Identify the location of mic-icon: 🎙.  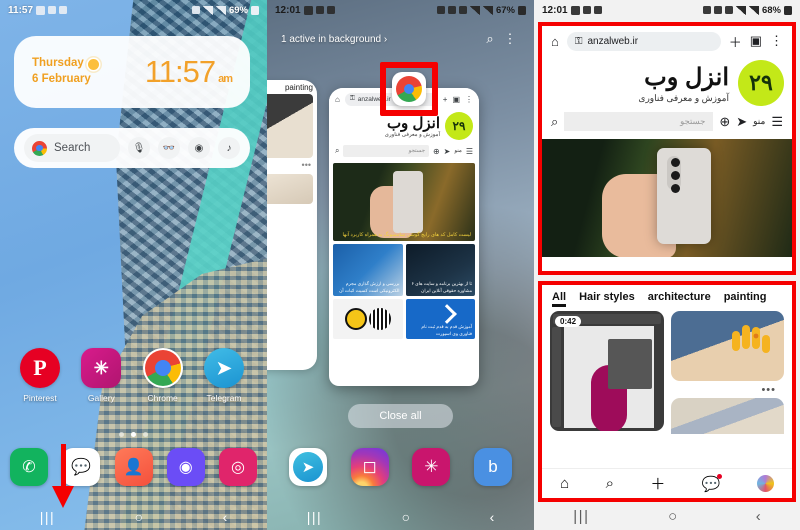
(139, 148).